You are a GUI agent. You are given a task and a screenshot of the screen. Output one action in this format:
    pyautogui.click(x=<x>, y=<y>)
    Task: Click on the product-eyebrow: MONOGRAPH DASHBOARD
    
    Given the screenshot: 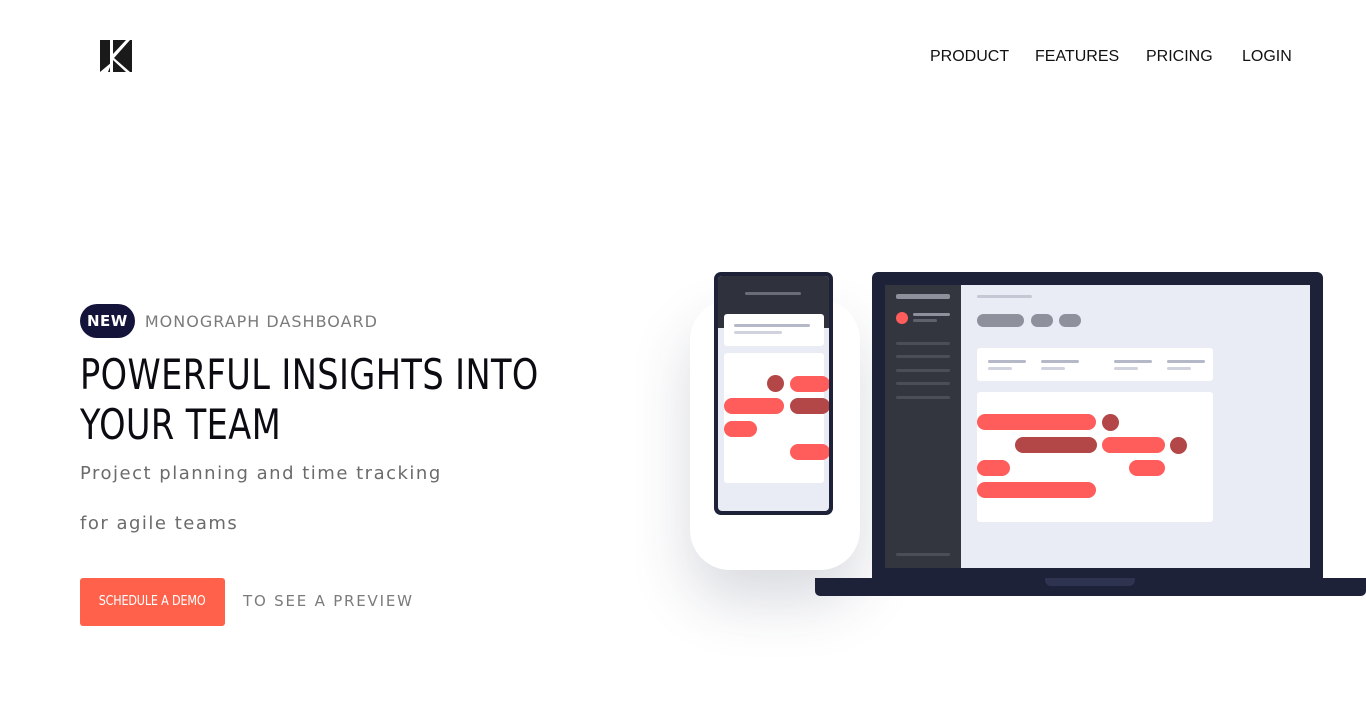 What is the action you would take?
    pyautogui.click(x=261, y=321)
    